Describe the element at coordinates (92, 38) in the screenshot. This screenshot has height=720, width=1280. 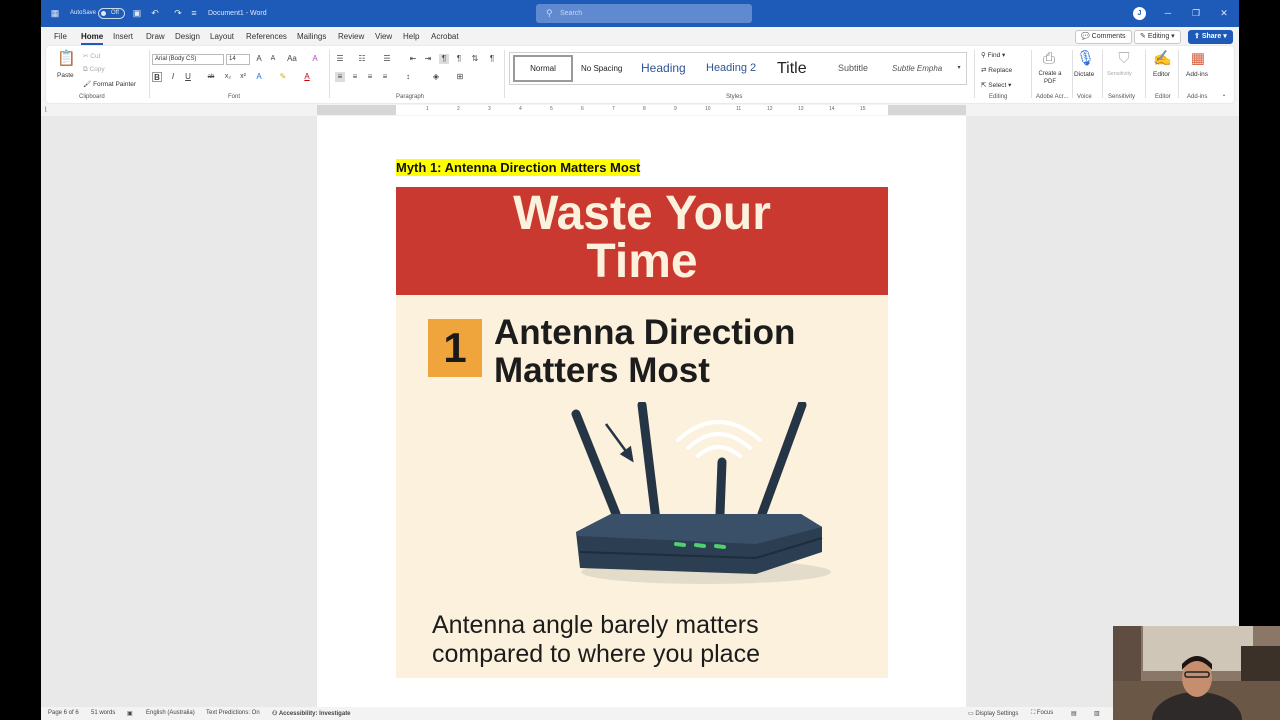
I see `tab-home: Home` at that location.